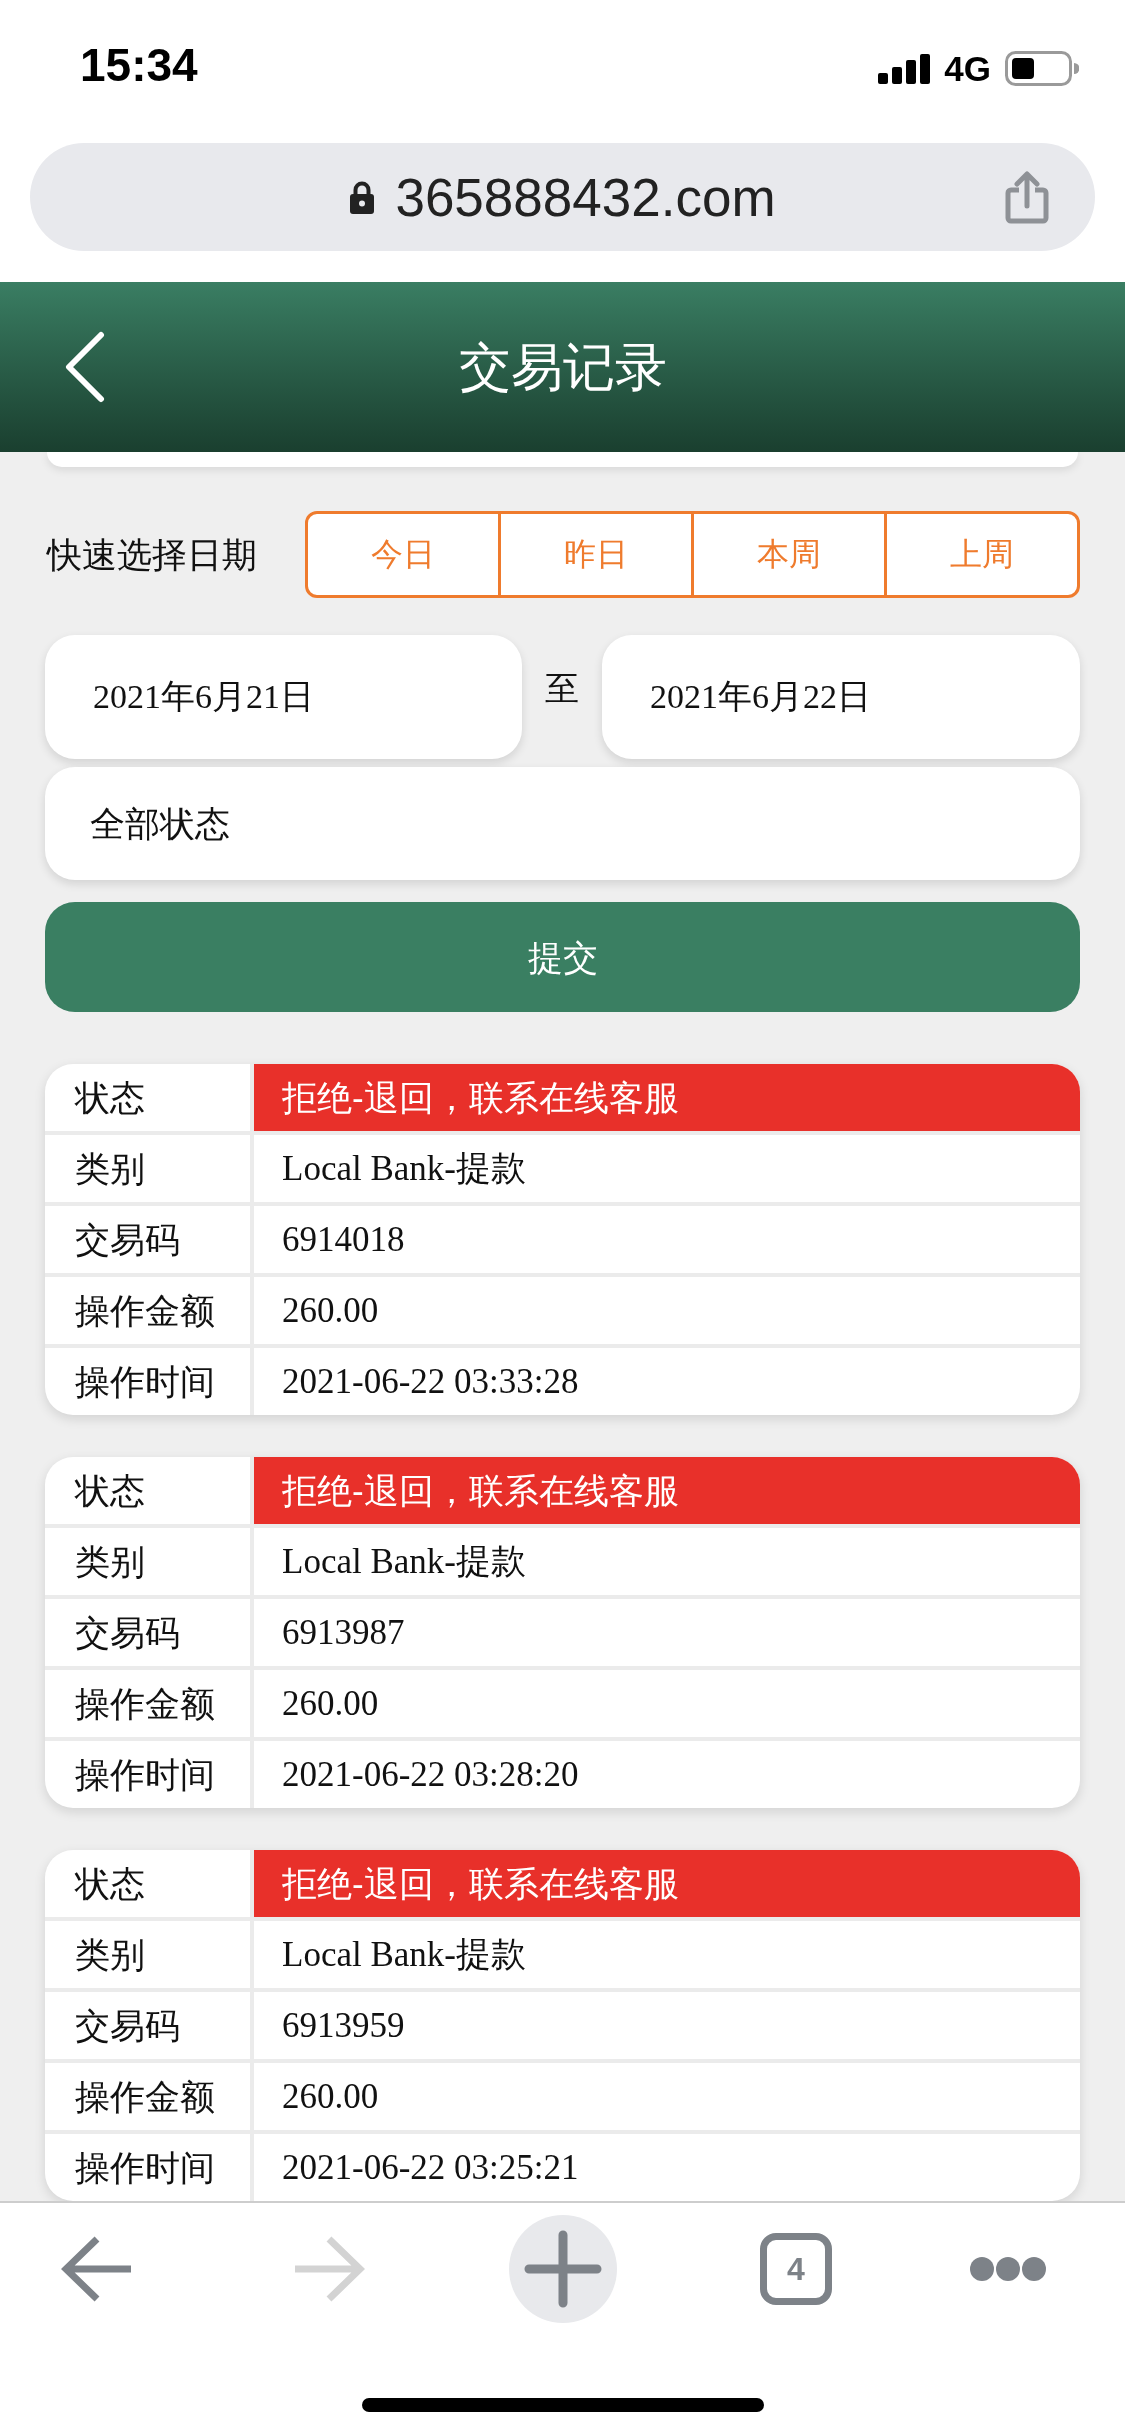  Describe the element at coordinates (151, 554) in the screenshot. I see `quick-date-label: 快速选择日期` at that location.